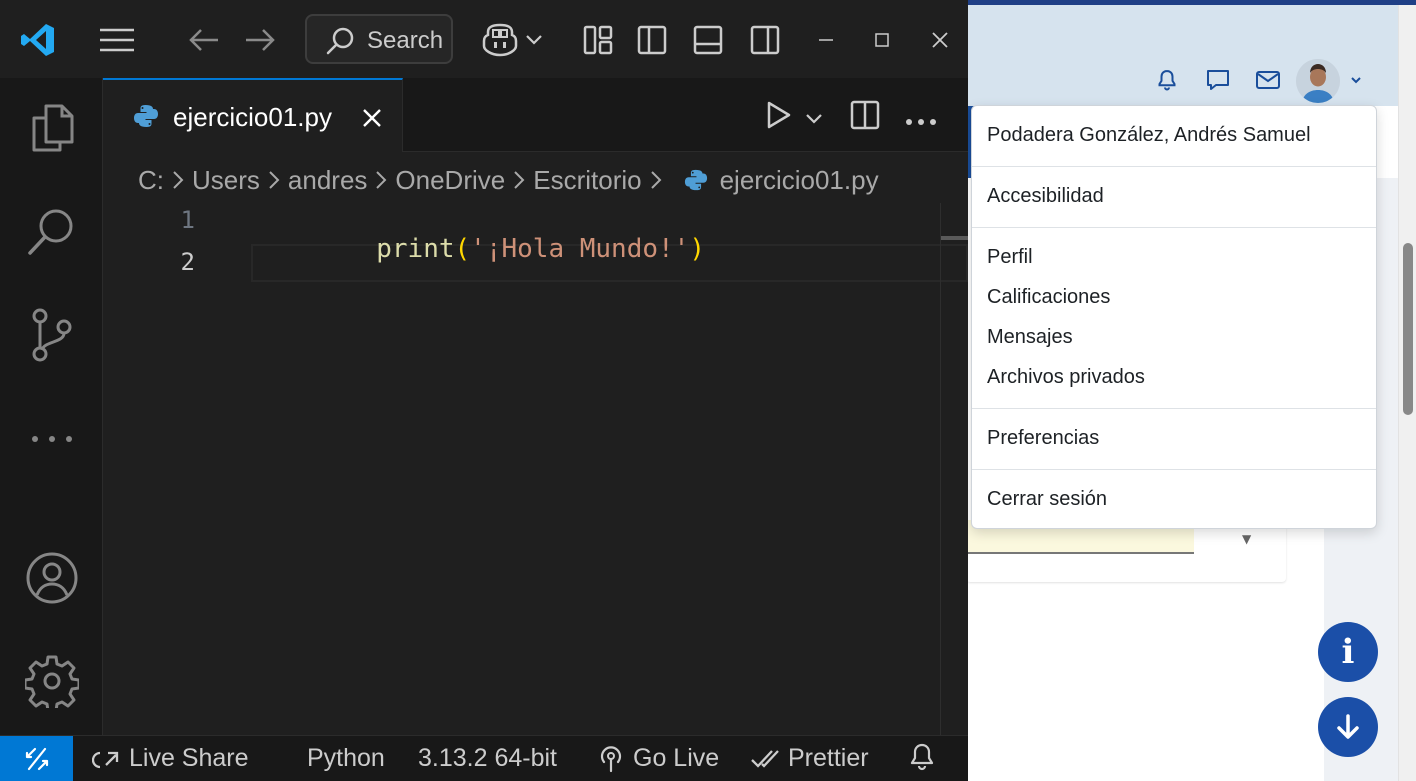 The height and width of the screenshot is (781, 1416). What do you see at coordinates (52, 439) in the screenshot?
I see `more-views-icon` at bounding box center [52, 439].